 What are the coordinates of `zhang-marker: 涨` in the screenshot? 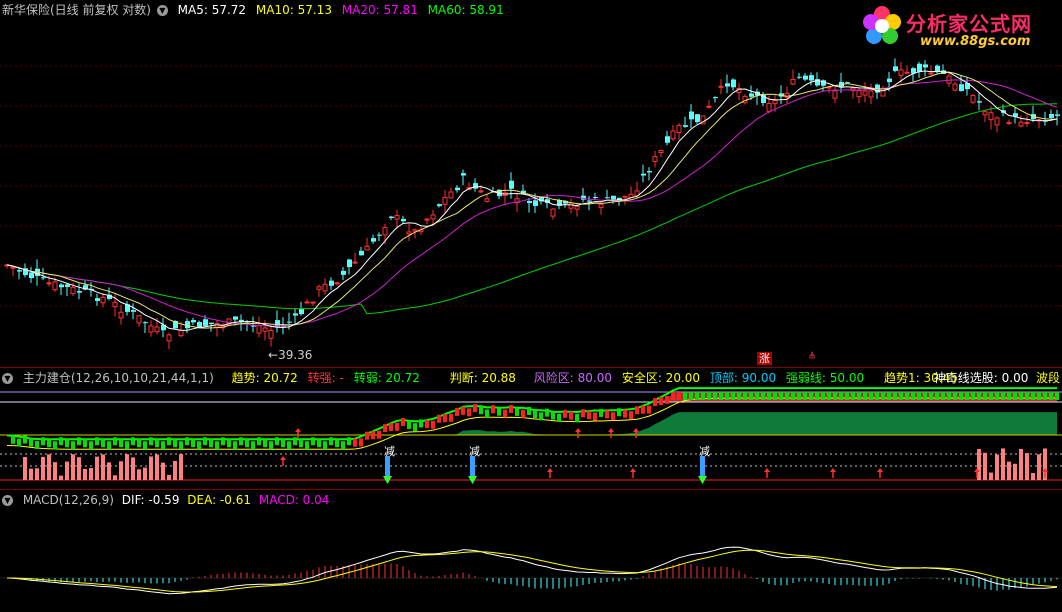 It's located at (764, 358).